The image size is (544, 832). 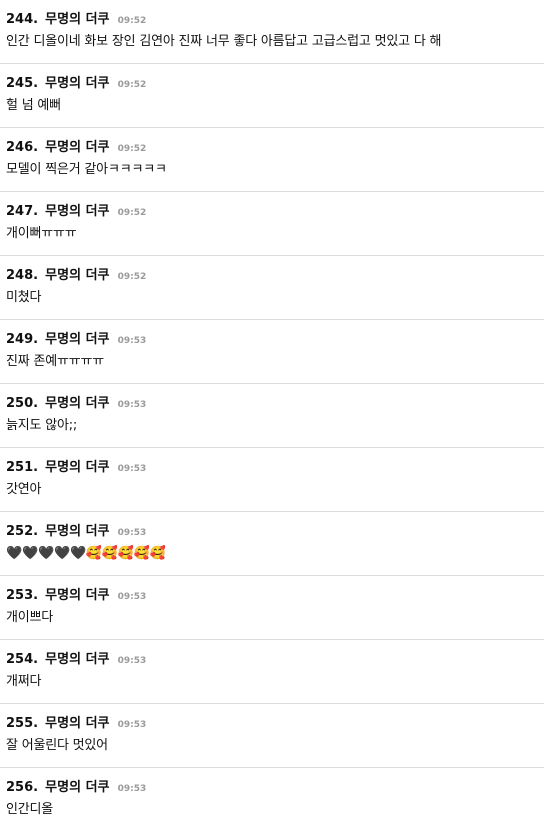 I want to click on comment-header: 247. 무명의 더쿠 09:52, so click(x=76, y=210).